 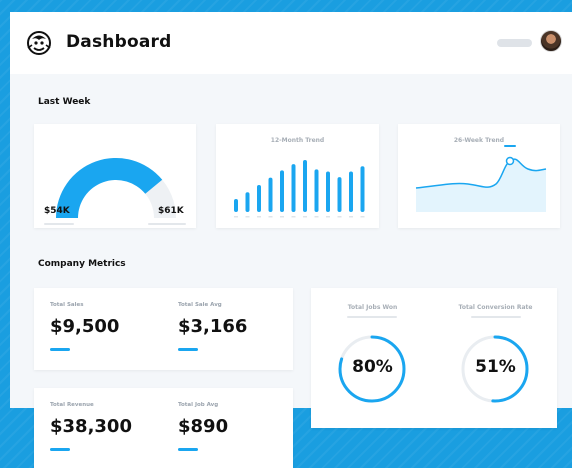 What do you see at coordinates (60, 449) in the screenshot?
I see `total-revenue-accent` at bounding box center [60, 449].